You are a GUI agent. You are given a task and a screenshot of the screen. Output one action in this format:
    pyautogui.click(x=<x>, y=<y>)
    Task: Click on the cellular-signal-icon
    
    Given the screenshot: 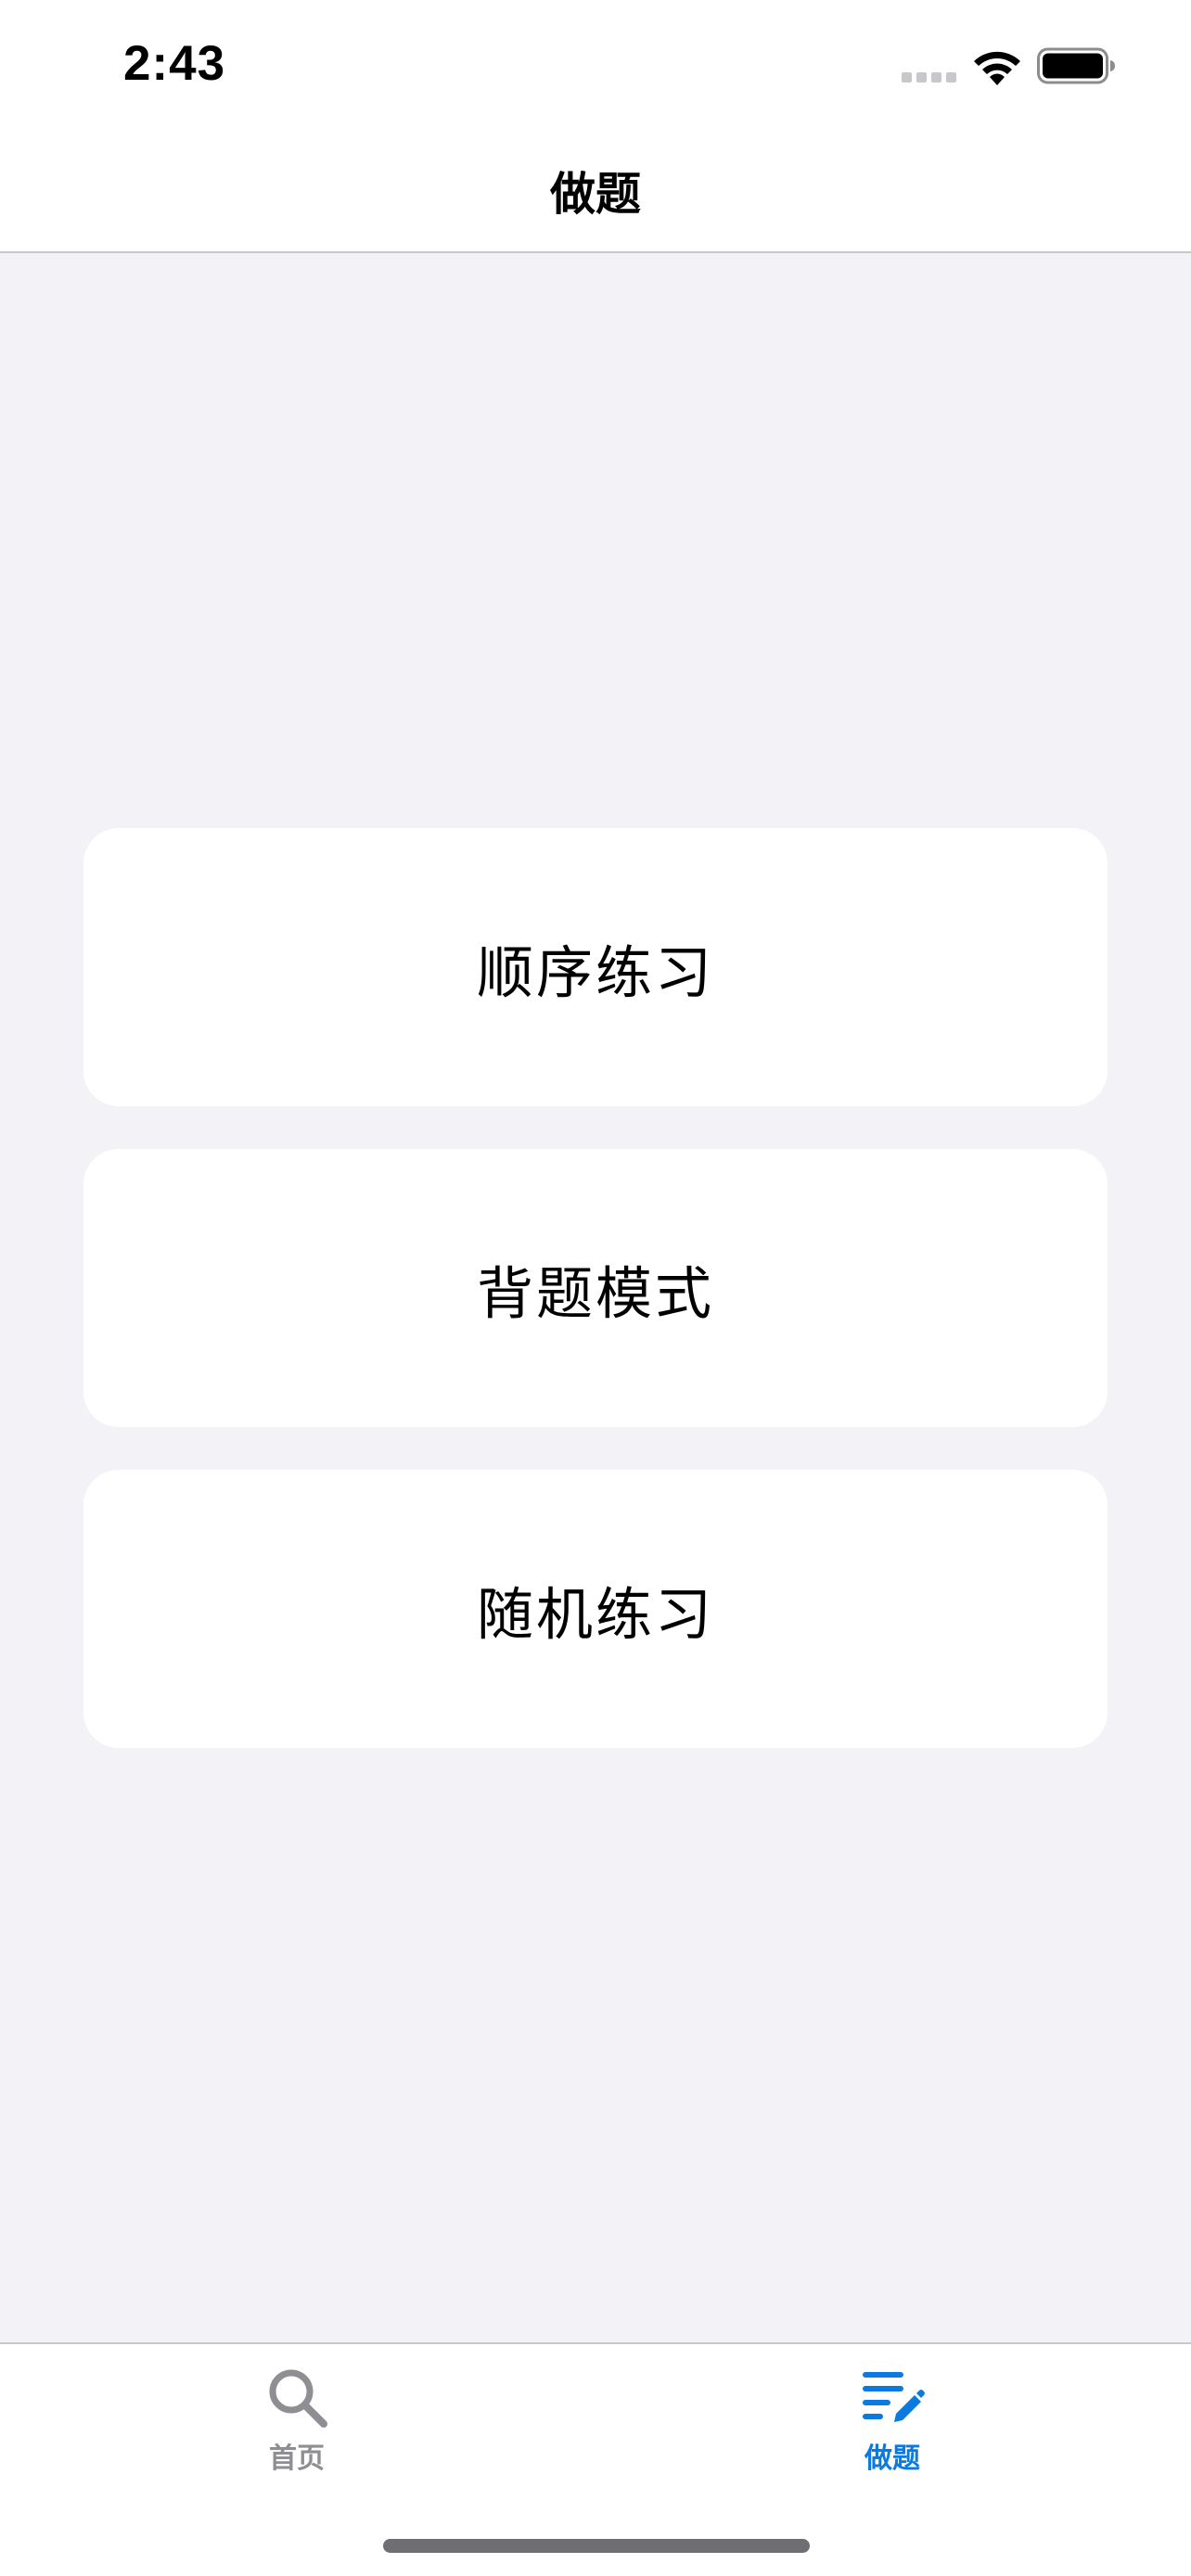 What is the action you would take?
    pyautogui.click(x=929, y=79)
    